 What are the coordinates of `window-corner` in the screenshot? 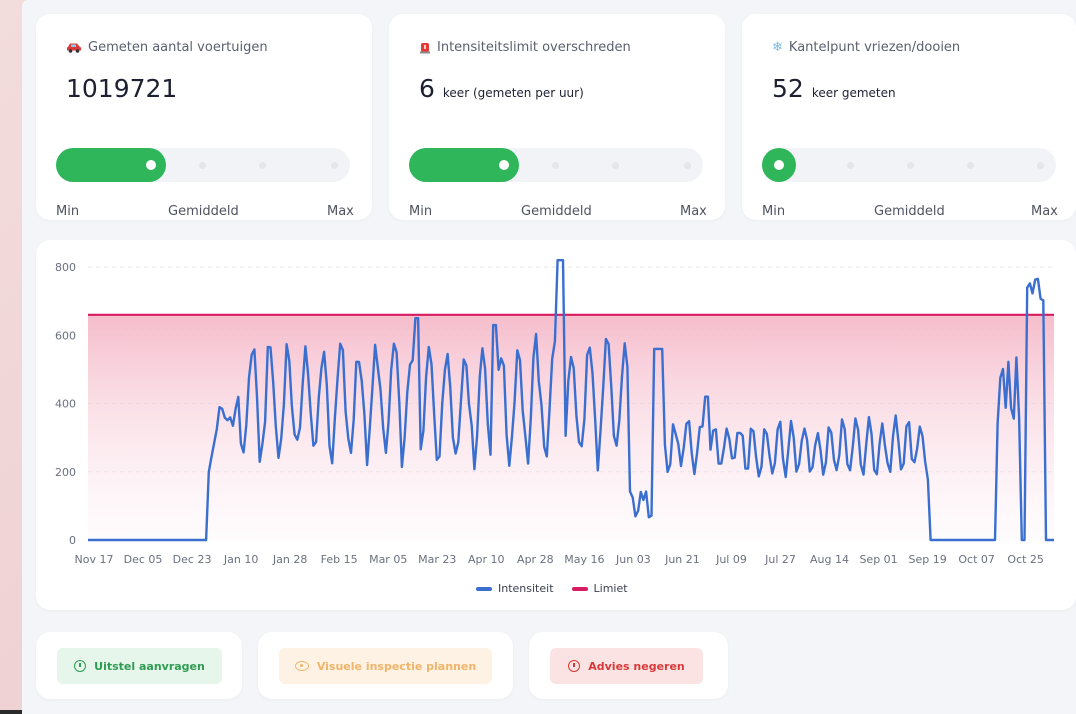 It's located at (11, 712).